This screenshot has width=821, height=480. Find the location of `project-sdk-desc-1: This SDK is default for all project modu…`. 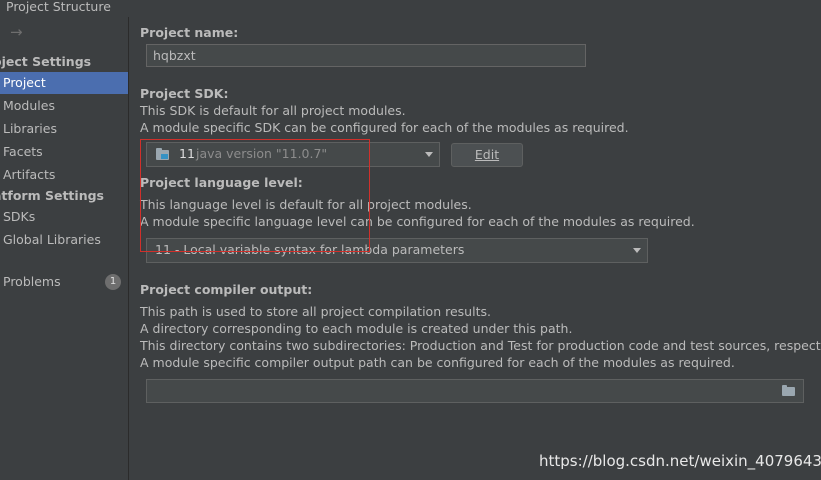

project-sdk-desc-1: This SDK is default for all project modu… is located at coordinates (273, 110).